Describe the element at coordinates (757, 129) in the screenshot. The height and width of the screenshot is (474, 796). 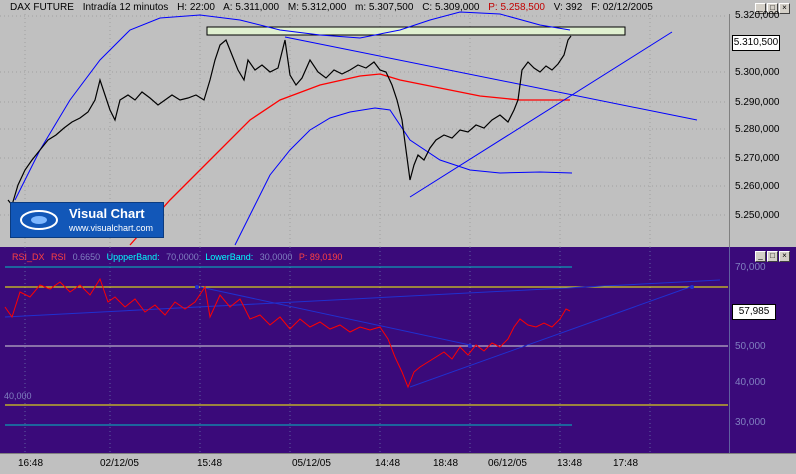
I see `price-tick-label: 5.280,000` at that location.